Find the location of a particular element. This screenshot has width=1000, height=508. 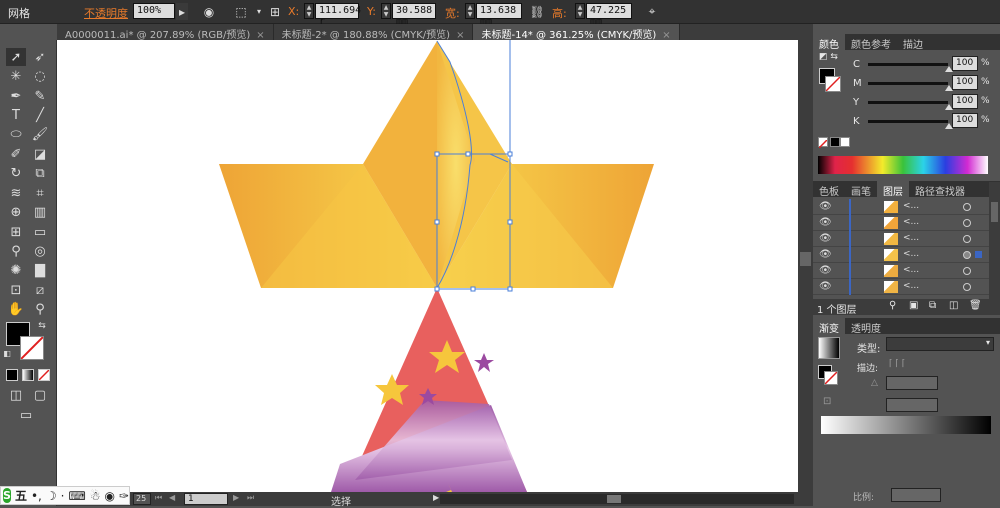

reference-point-icon: ⊞ is located at coordinates (275, 11).